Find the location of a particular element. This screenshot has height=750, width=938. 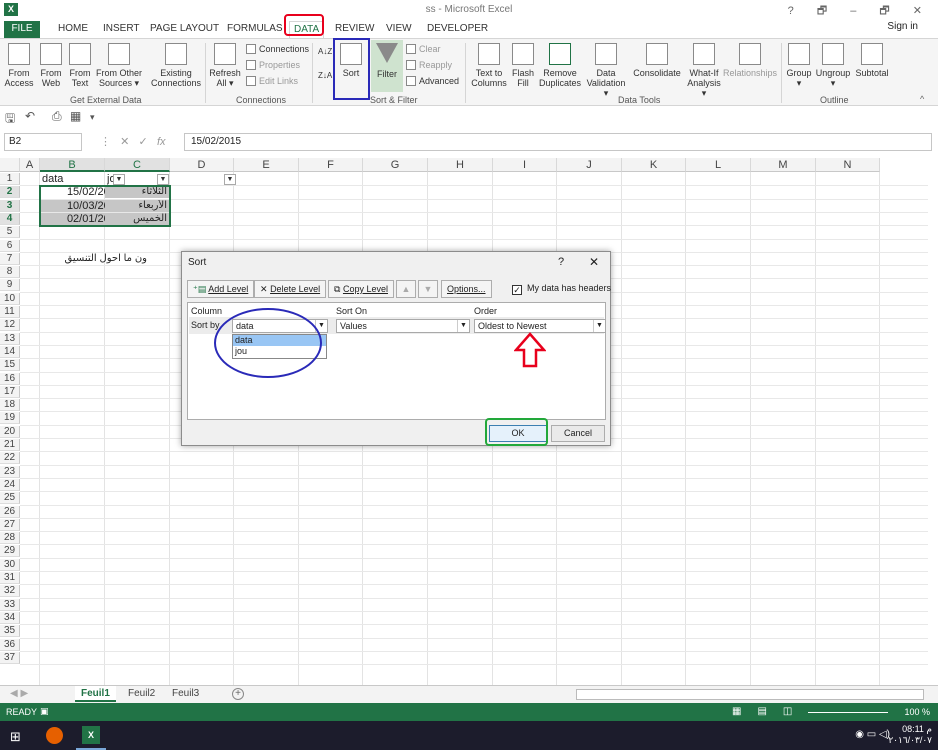

advanced-filter-button: Advanced is located at coordinates (432, 81).